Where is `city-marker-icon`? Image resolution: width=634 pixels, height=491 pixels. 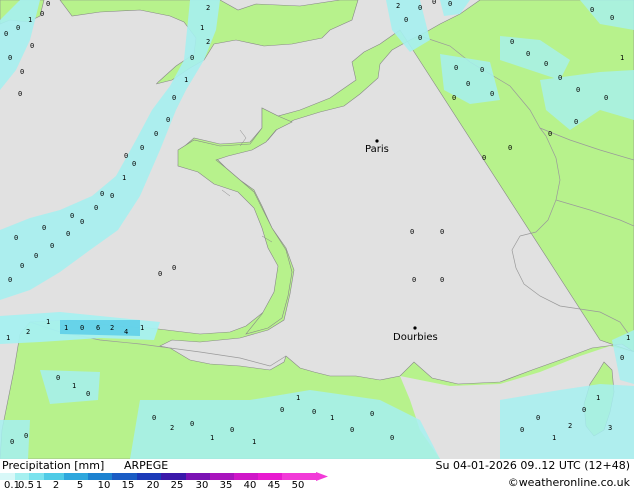 city-marker-icon is located at coordinates (377, 141).